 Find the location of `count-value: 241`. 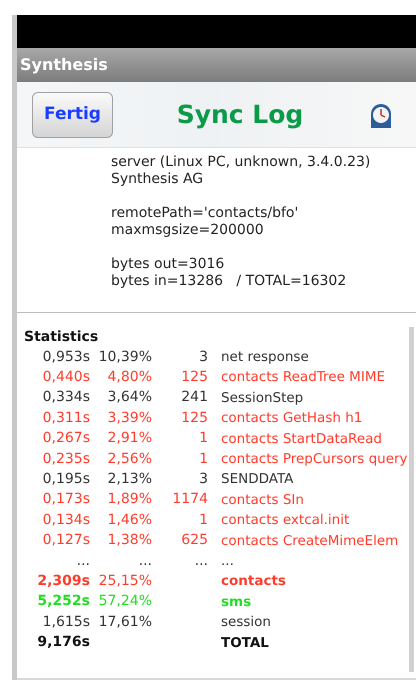

count-value: 241 is located at coordinates (194, 397).